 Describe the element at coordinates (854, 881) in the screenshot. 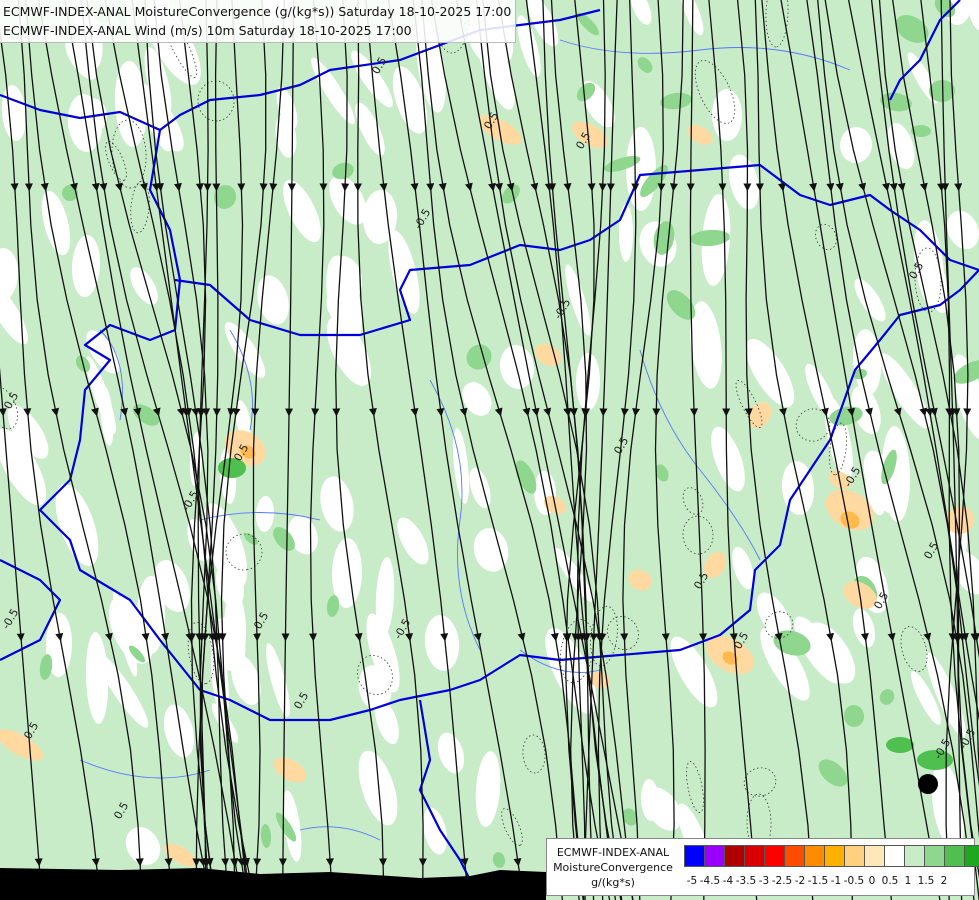

I see `legend-tick: -0.5` at that location.